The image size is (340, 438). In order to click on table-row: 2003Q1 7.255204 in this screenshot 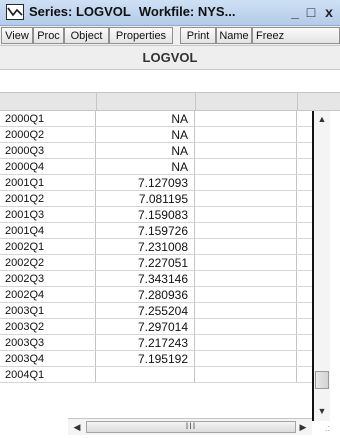, I will do `click(170, 311)`.